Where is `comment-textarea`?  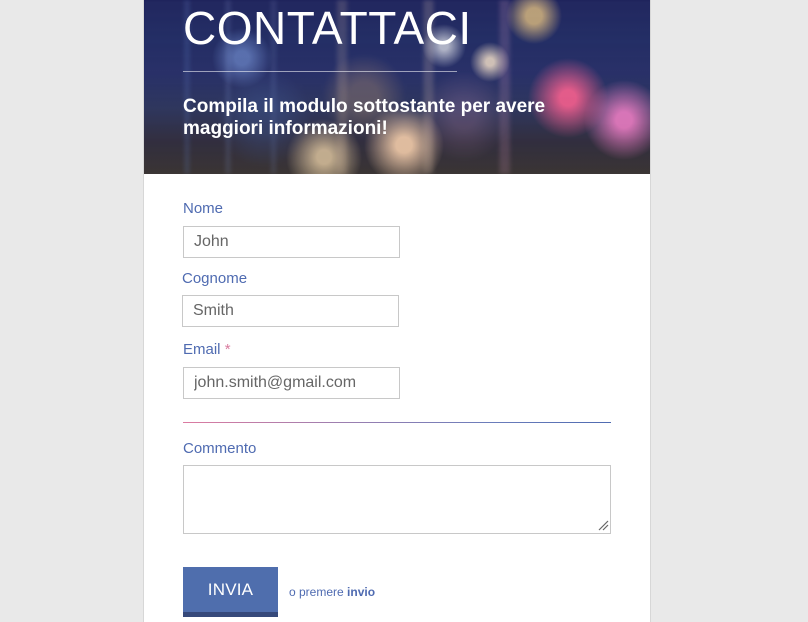 comment-textarea is located at coordinates (397, 499).